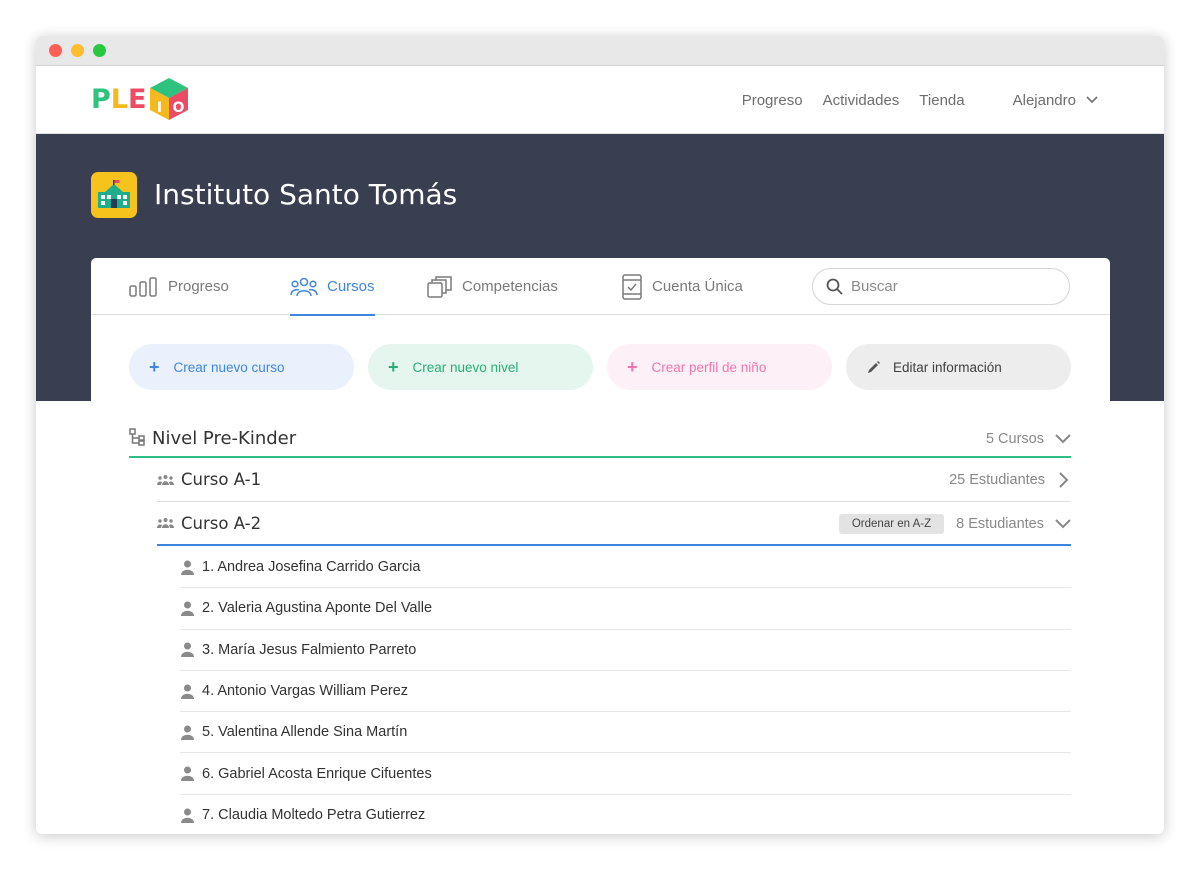 This screenshot has height=876, width=1200. Describe the element at coordinates (600, 439) in the screenshot. I see `level-row: Nivel Pre-Kinder 5 Cursos` at that location.